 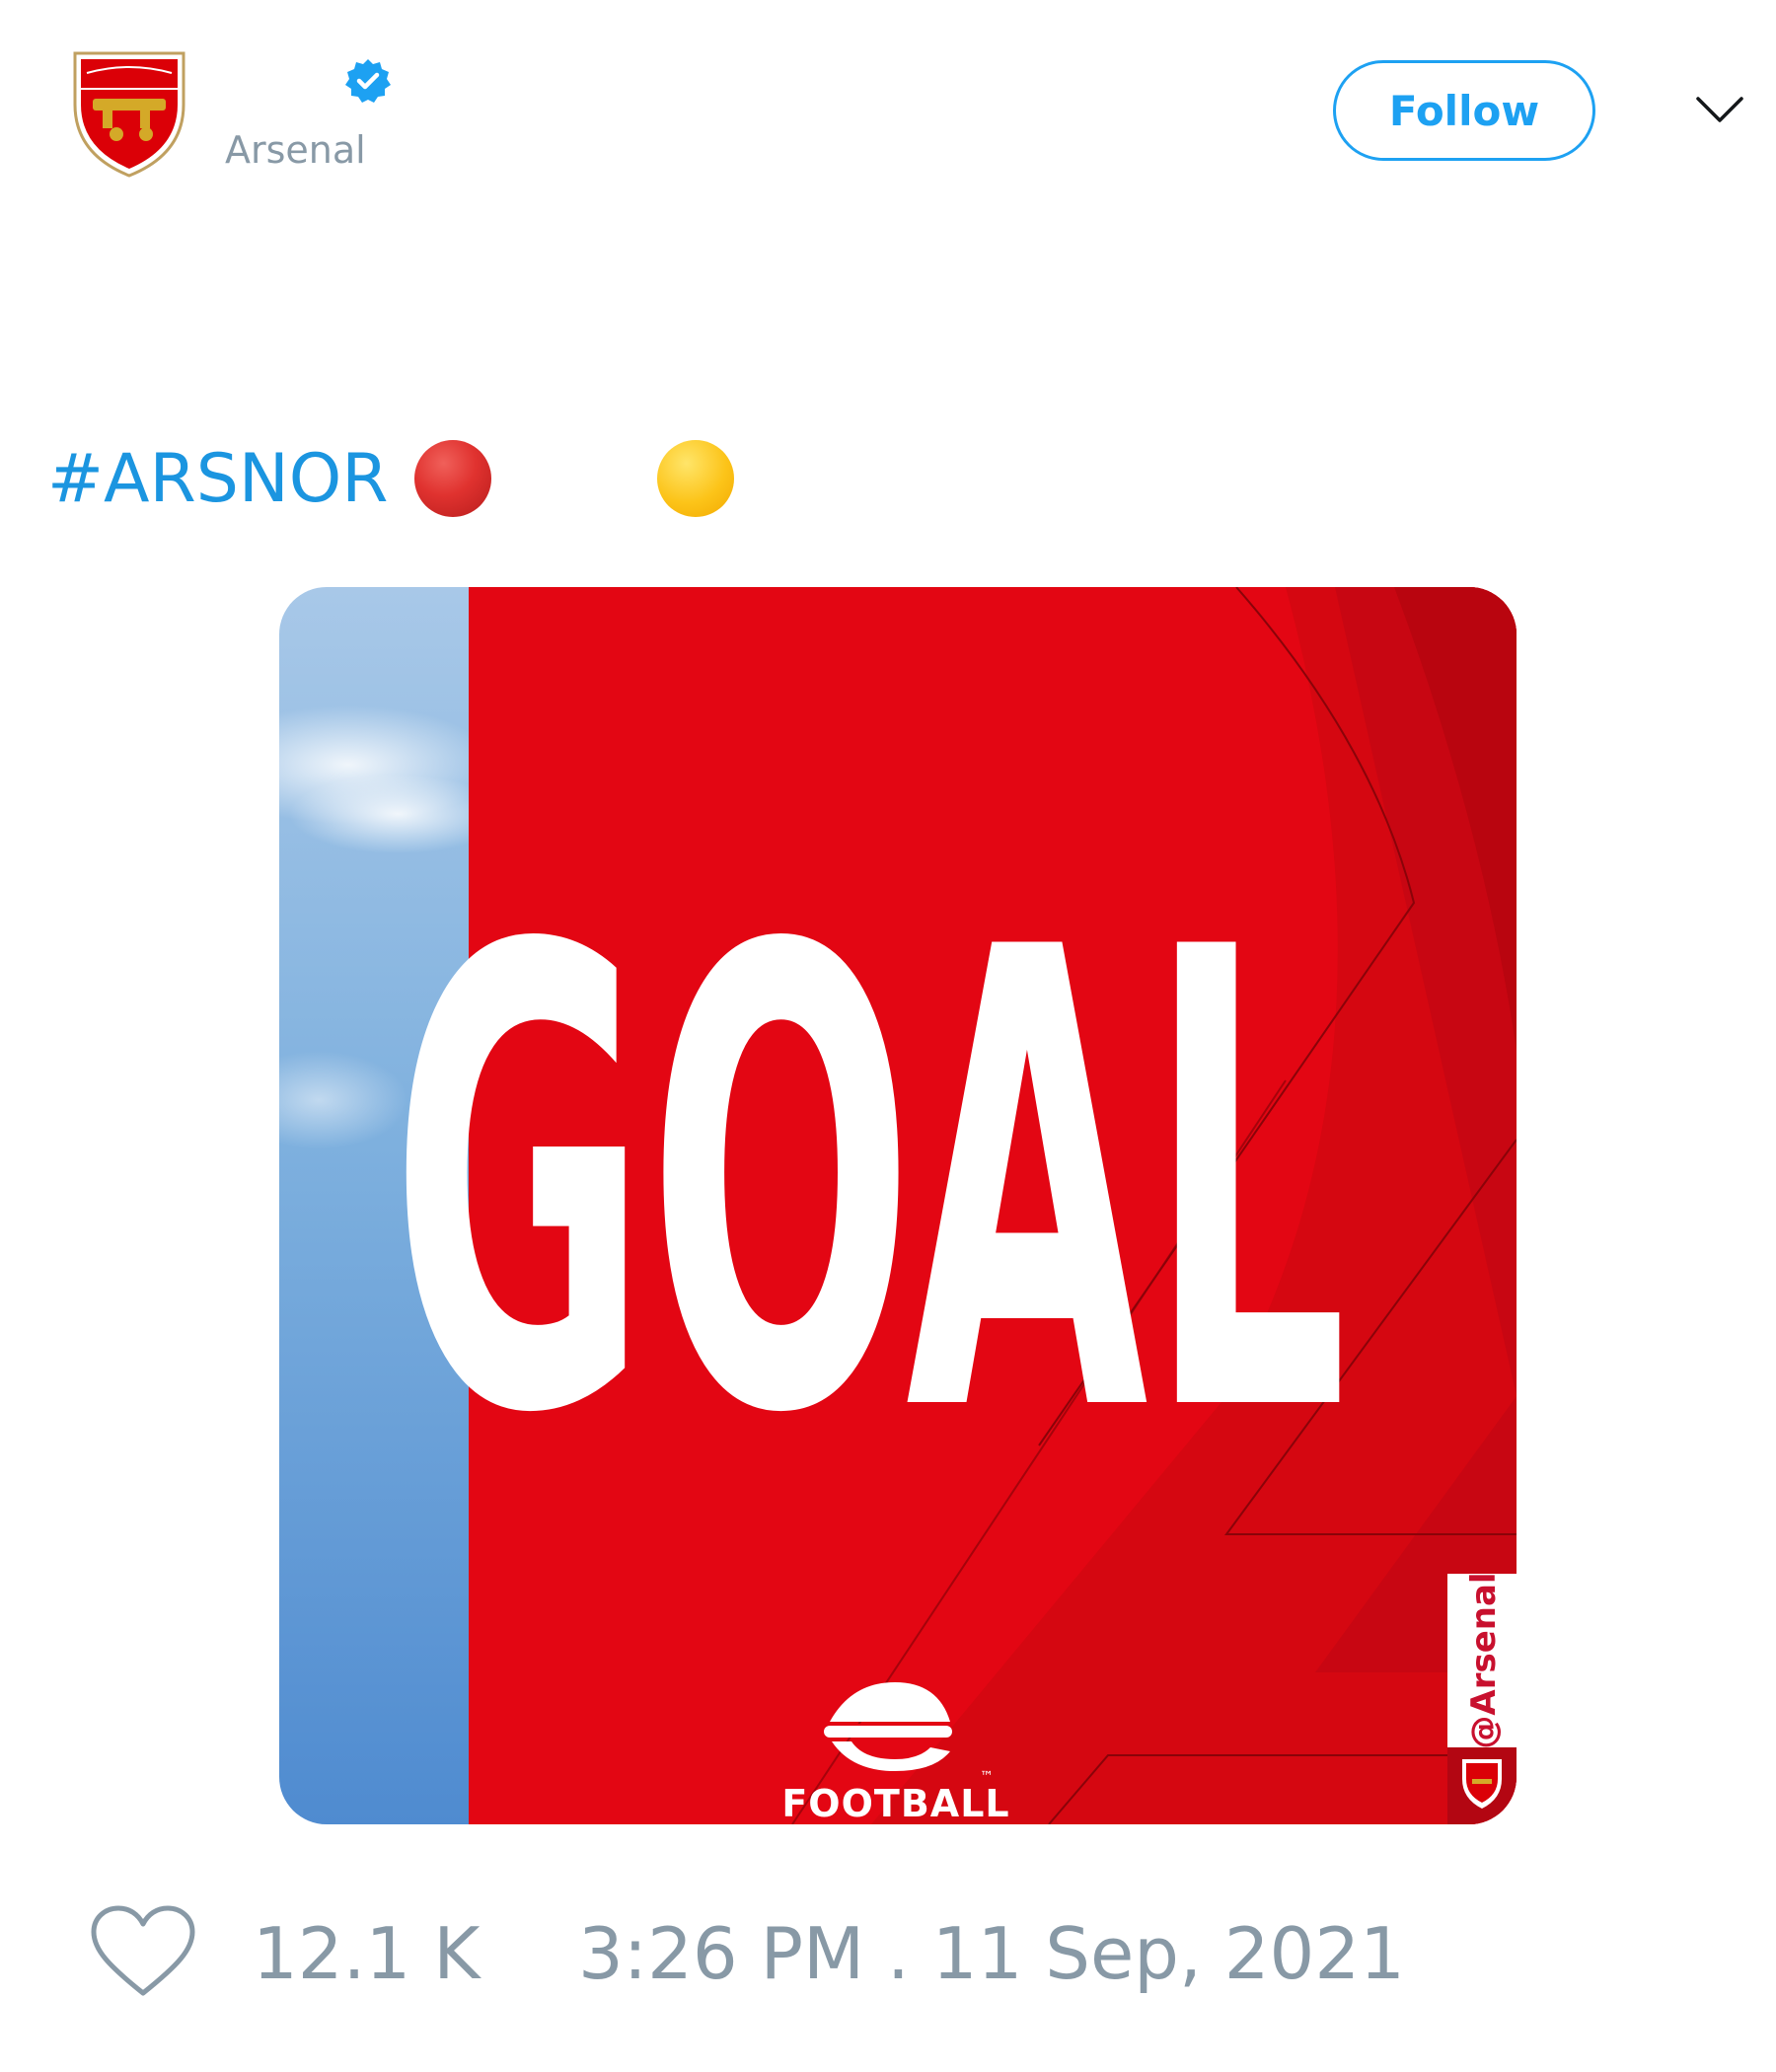 What do you see at coordinates (452, 479) in the screenshot?
I see `red-circle-emoji-icon` at bounding box center [452, 479].